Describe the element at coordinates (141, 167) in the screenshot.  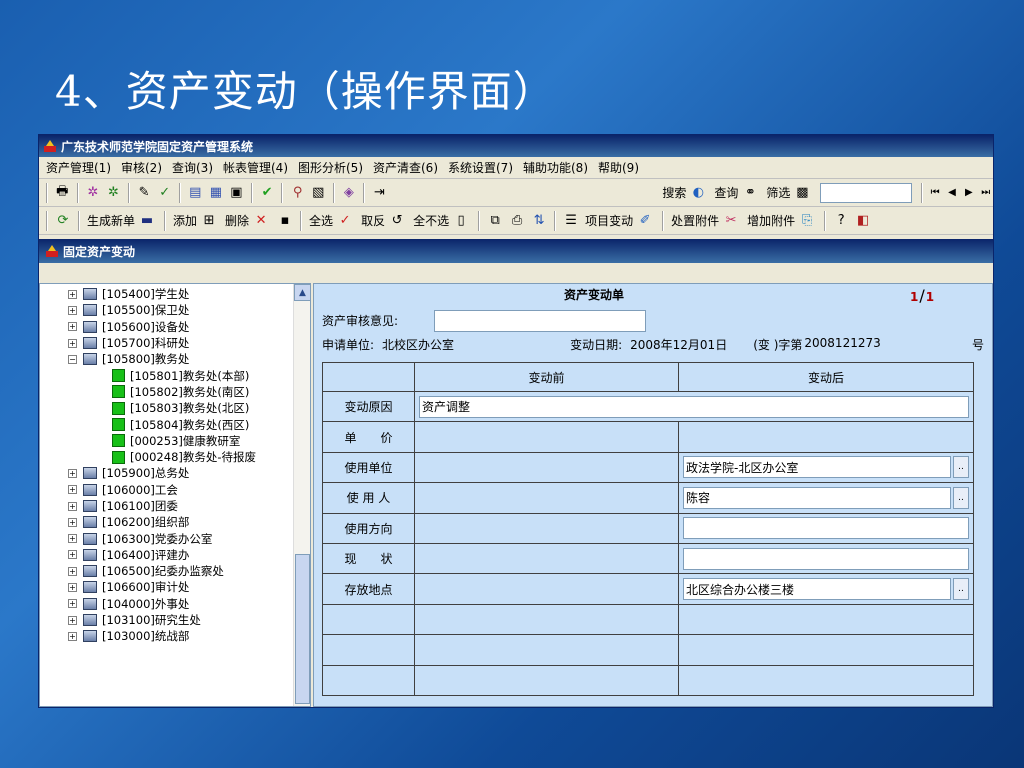
I see `menu-audit: 审核(2)` at that location.